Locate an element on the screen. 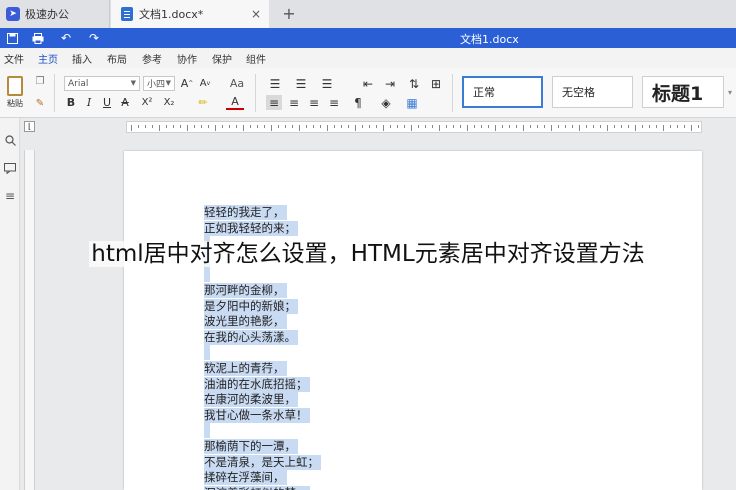 This screenshot has height=490, width=736. style-normal-label: 正常 is located at coordinates (484, 92).